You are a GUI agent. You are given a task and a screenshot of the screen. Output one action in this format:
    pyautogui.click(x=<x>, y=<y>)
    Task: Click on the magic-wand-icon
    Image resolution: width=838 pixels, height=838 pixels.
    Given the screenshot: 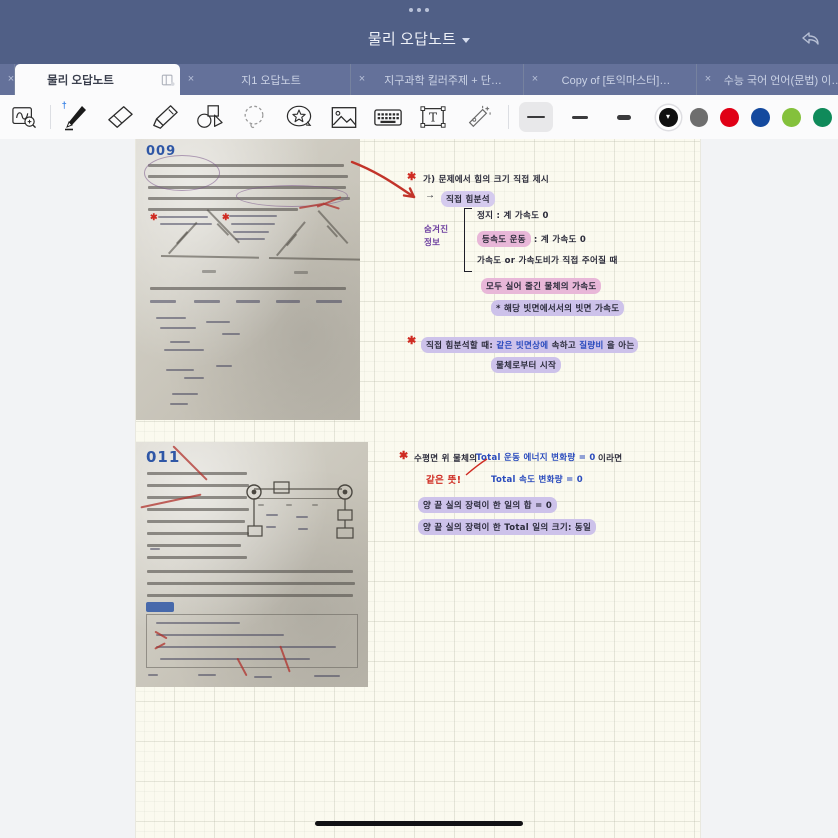 What is the action you would take?
    pyautogui.click(x=477, y=117)
    